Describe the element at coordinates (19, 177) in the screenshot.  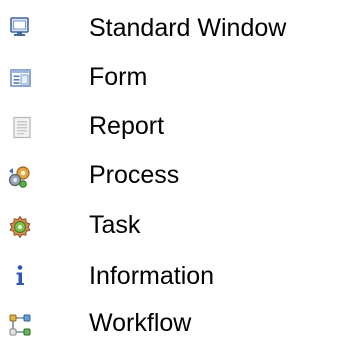
I see `process-icon` at that location.